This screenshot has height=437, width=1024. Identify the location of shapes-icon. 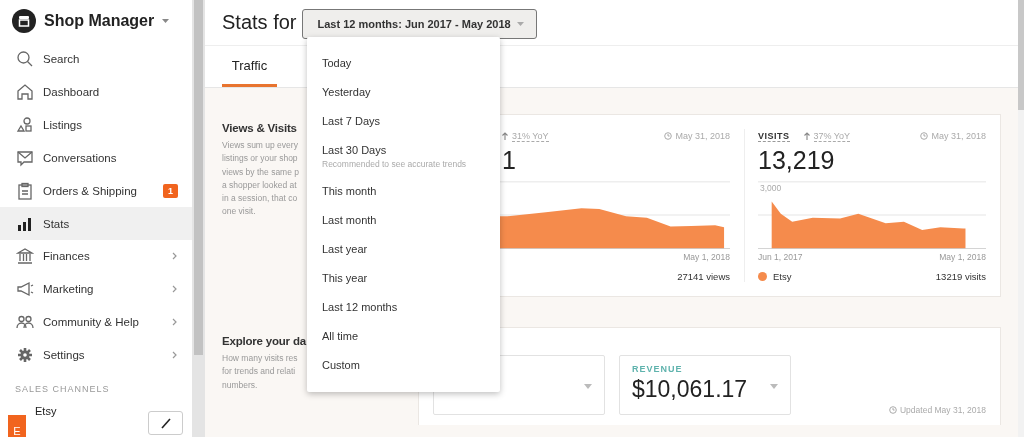
(25, 124).